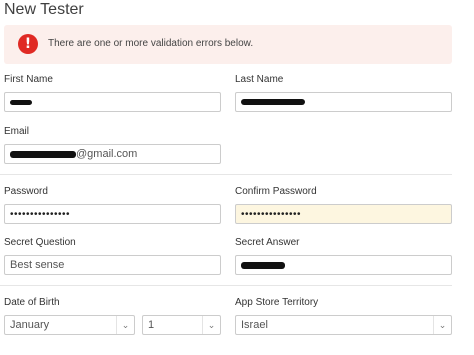 The image size is (474, 355). What do you see at coordinates (343, 265) in the screenshot?
I see `secret-answer-input` at bounding box center [343, 265].